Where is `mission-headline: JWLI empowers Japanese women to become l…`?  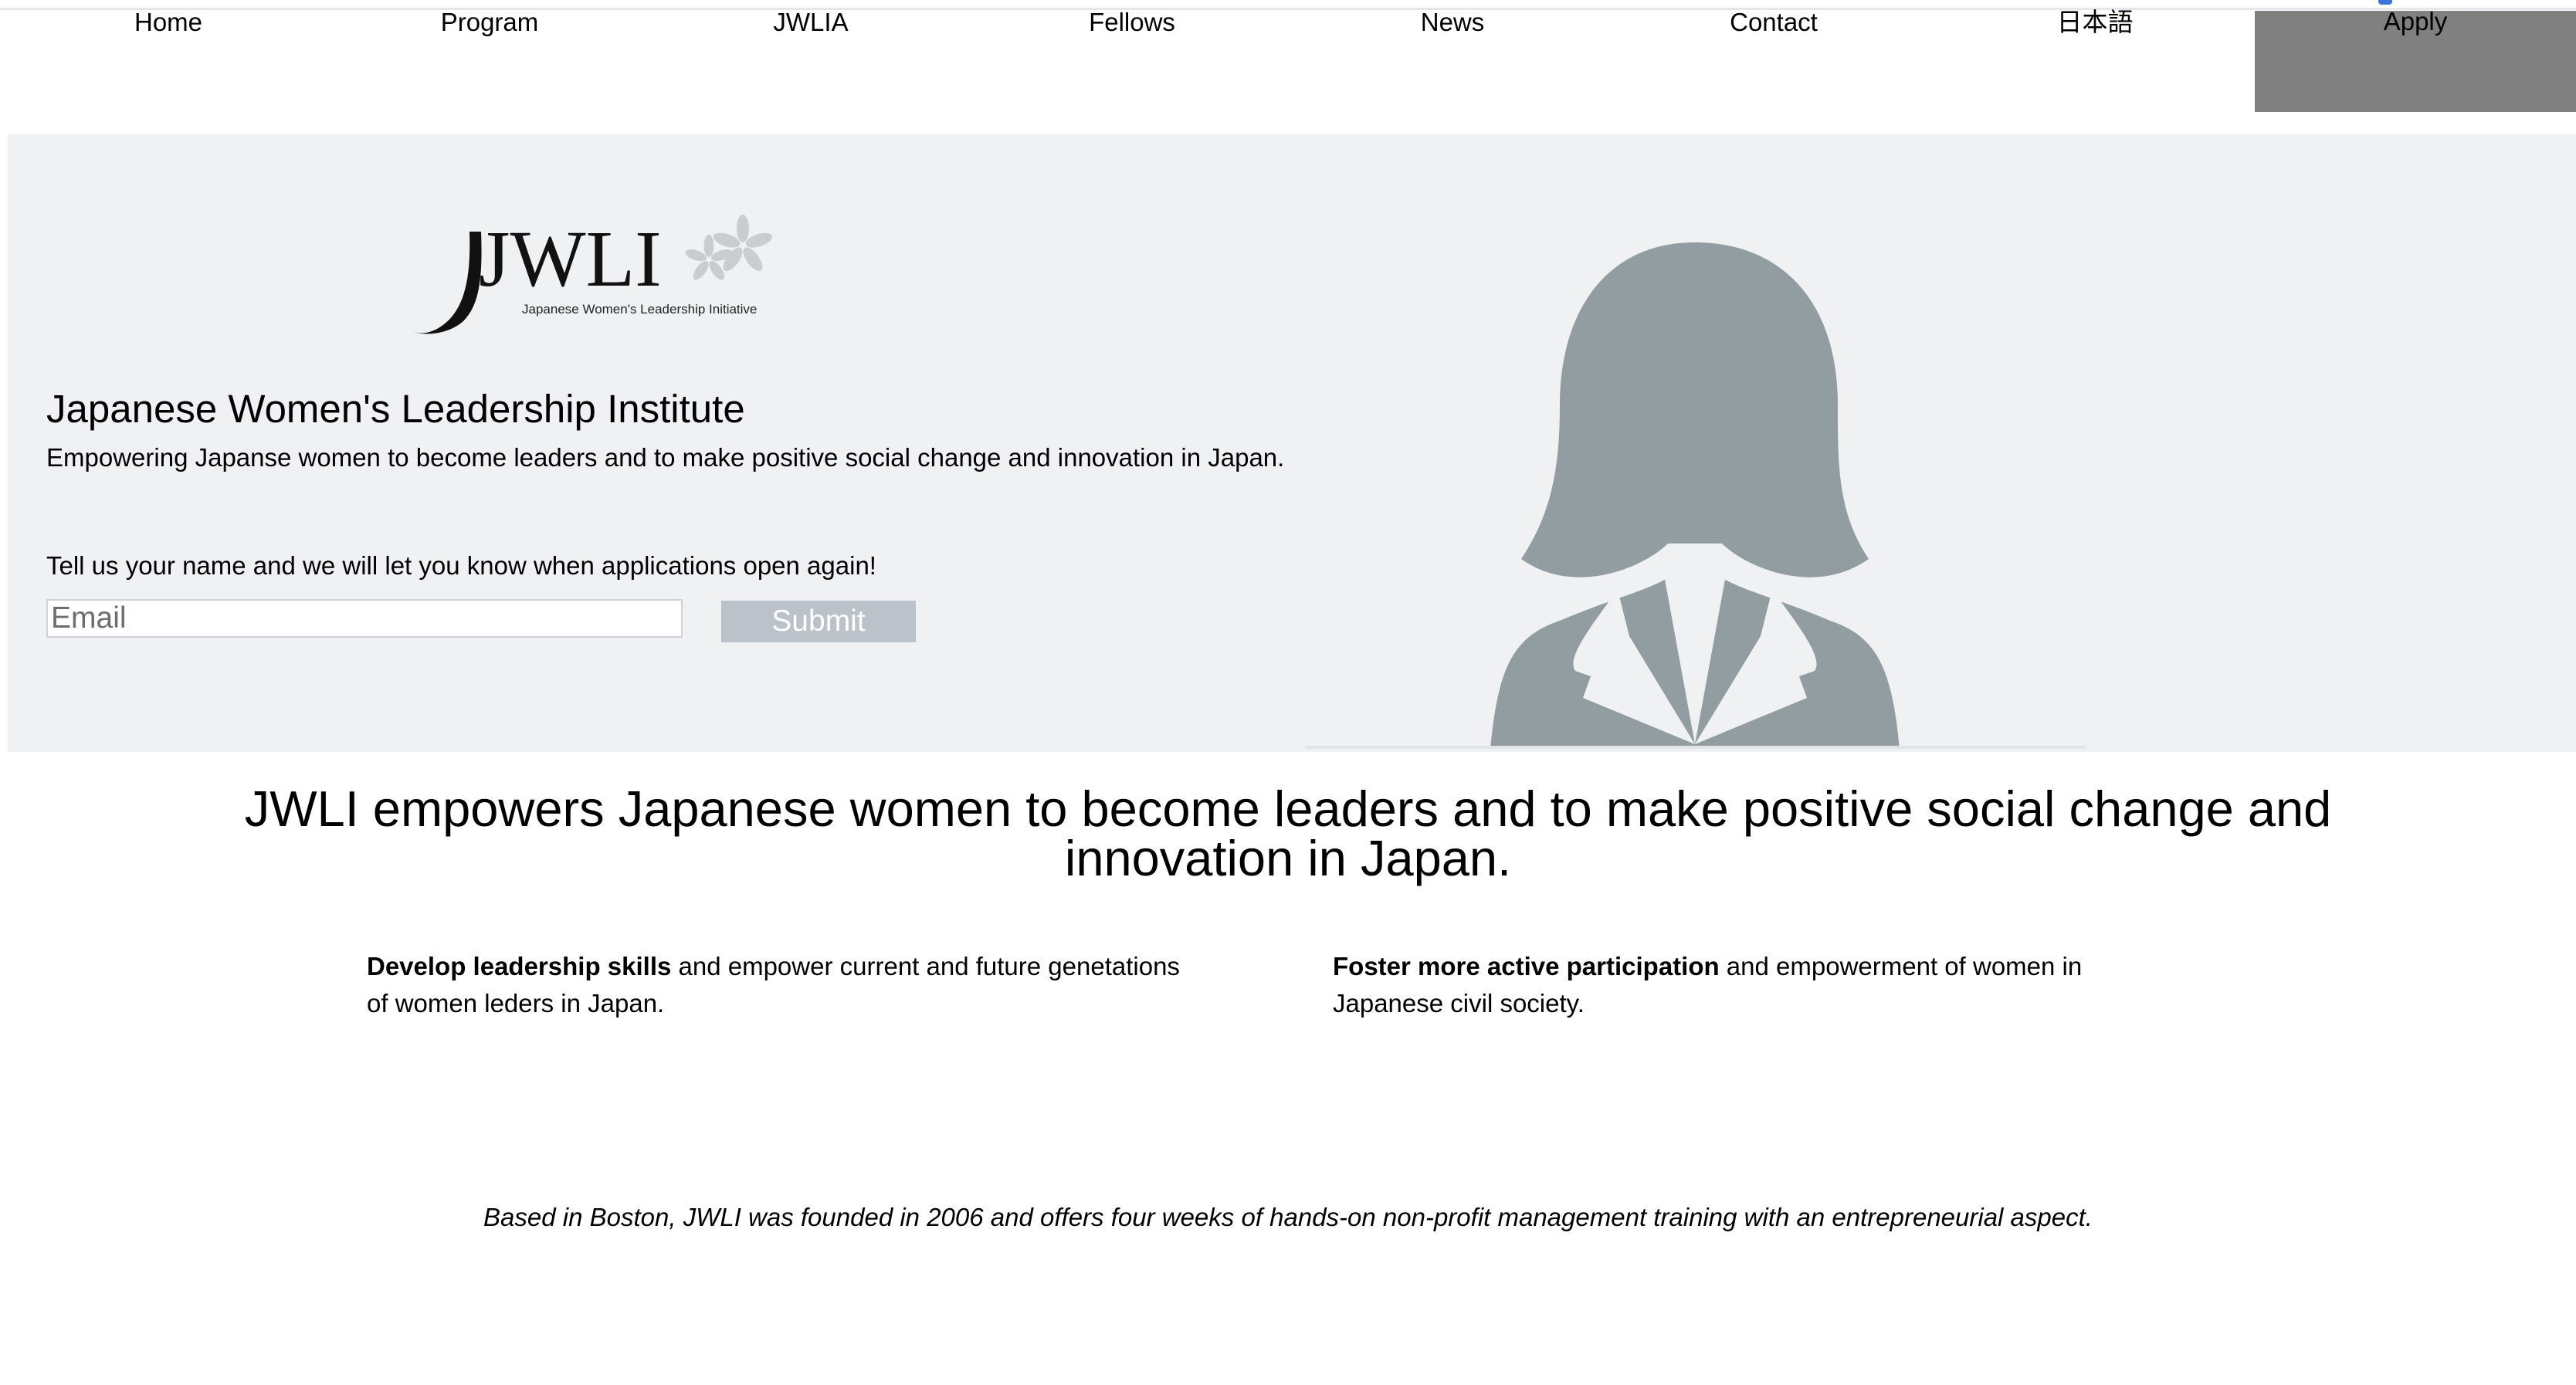 mission-headline: JWLI empowers Japanese women to become l… is located at coordinates (1288, 833).